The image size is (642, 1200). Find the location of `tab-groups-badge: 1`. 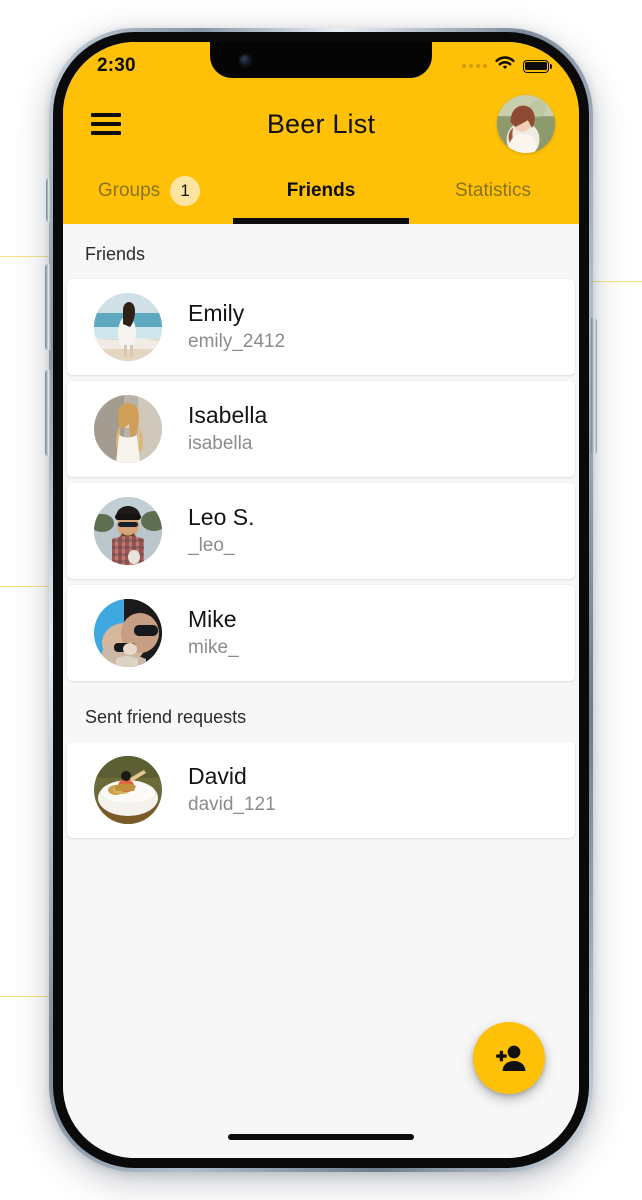

tab-groups-badge: 1 is located at coordinates (185, 191).